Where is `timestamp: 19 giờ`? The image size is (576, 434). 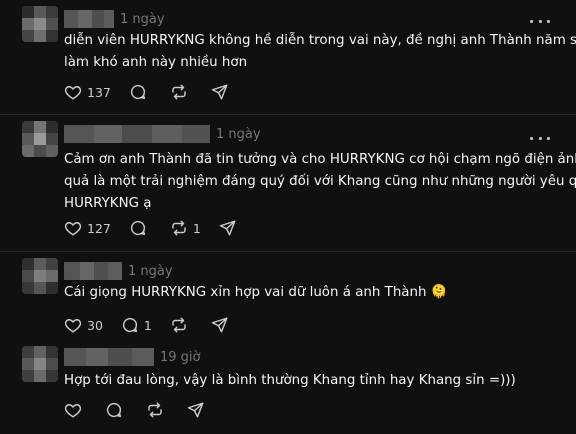 timestamp: 19 giờ is located at coordinates (180, 357).